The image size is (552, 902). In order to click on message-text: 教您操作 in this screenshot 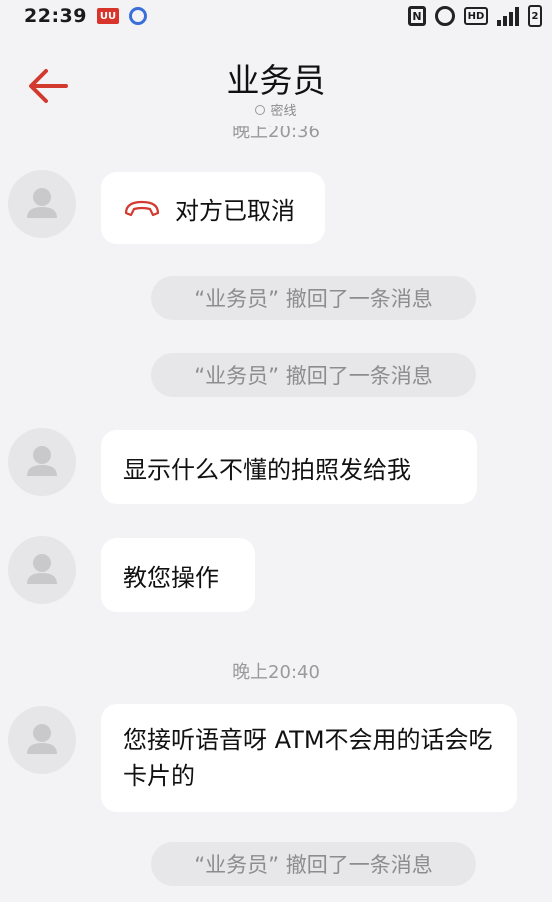, I will do `click(171, 577)`.